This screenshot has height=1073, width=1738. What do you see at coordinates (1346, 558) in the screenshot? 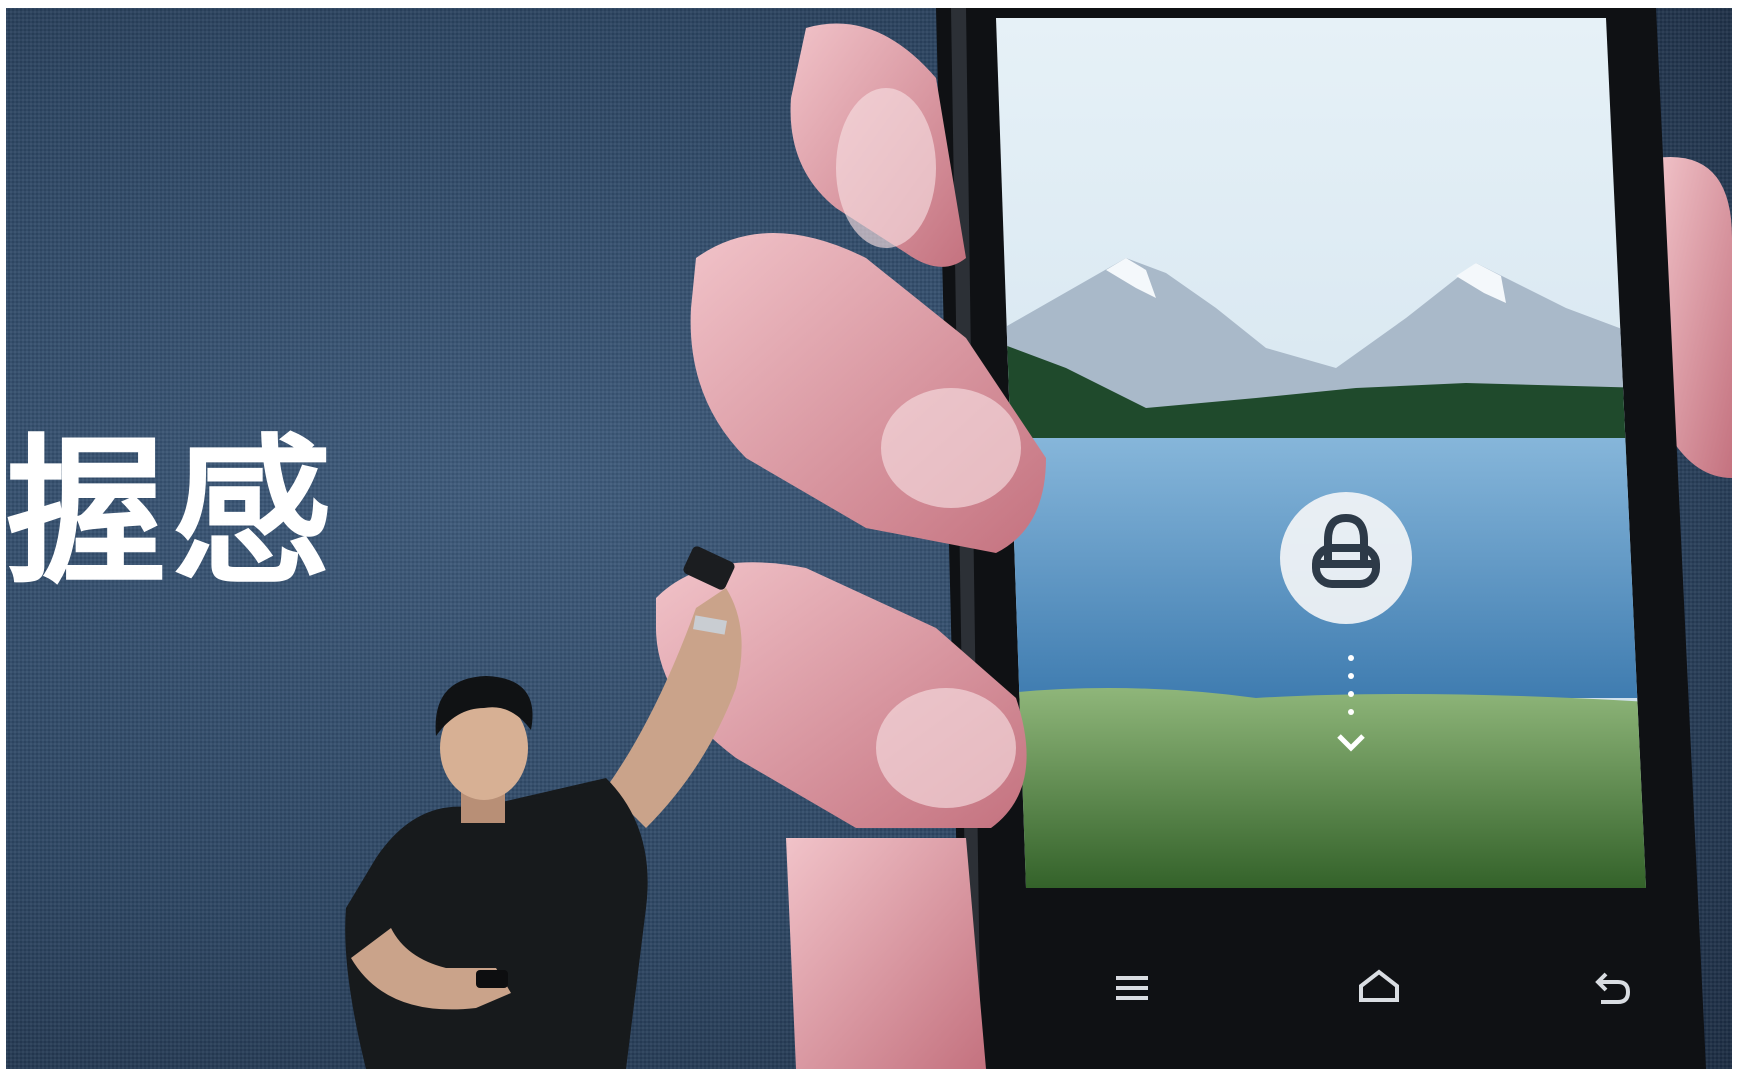
I see `lock-button` at bounding box center [1346, 558].